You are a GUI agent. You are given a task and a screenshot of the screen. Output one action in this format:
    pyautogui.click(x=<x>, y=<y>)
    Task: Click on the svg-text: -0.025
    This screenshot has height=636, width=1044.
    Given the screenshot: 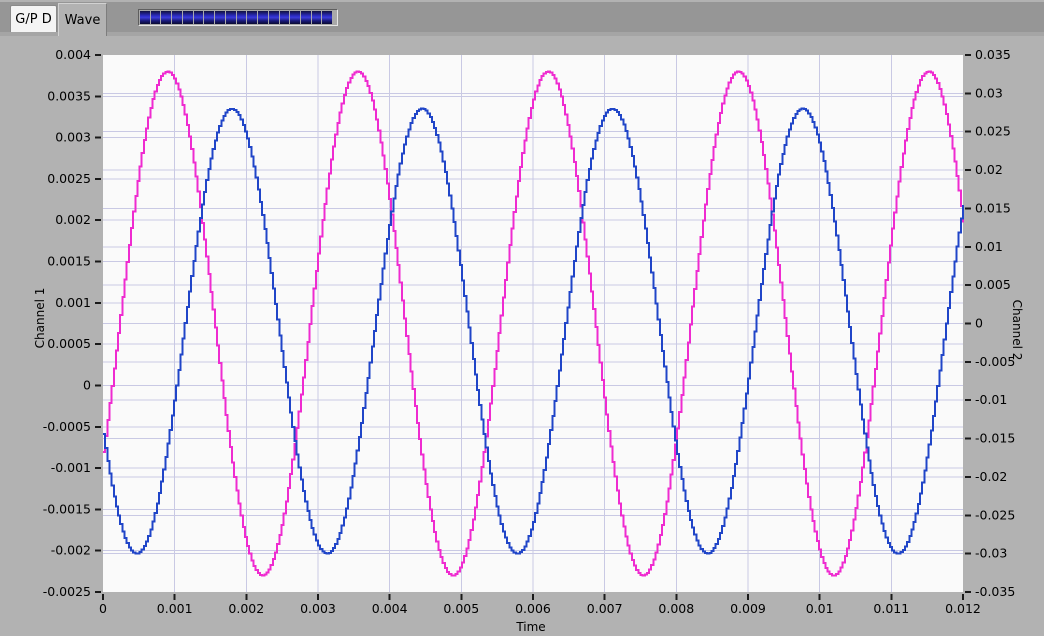 What is the action you would take?
    pyautogui.click(x=995, y=514)
    